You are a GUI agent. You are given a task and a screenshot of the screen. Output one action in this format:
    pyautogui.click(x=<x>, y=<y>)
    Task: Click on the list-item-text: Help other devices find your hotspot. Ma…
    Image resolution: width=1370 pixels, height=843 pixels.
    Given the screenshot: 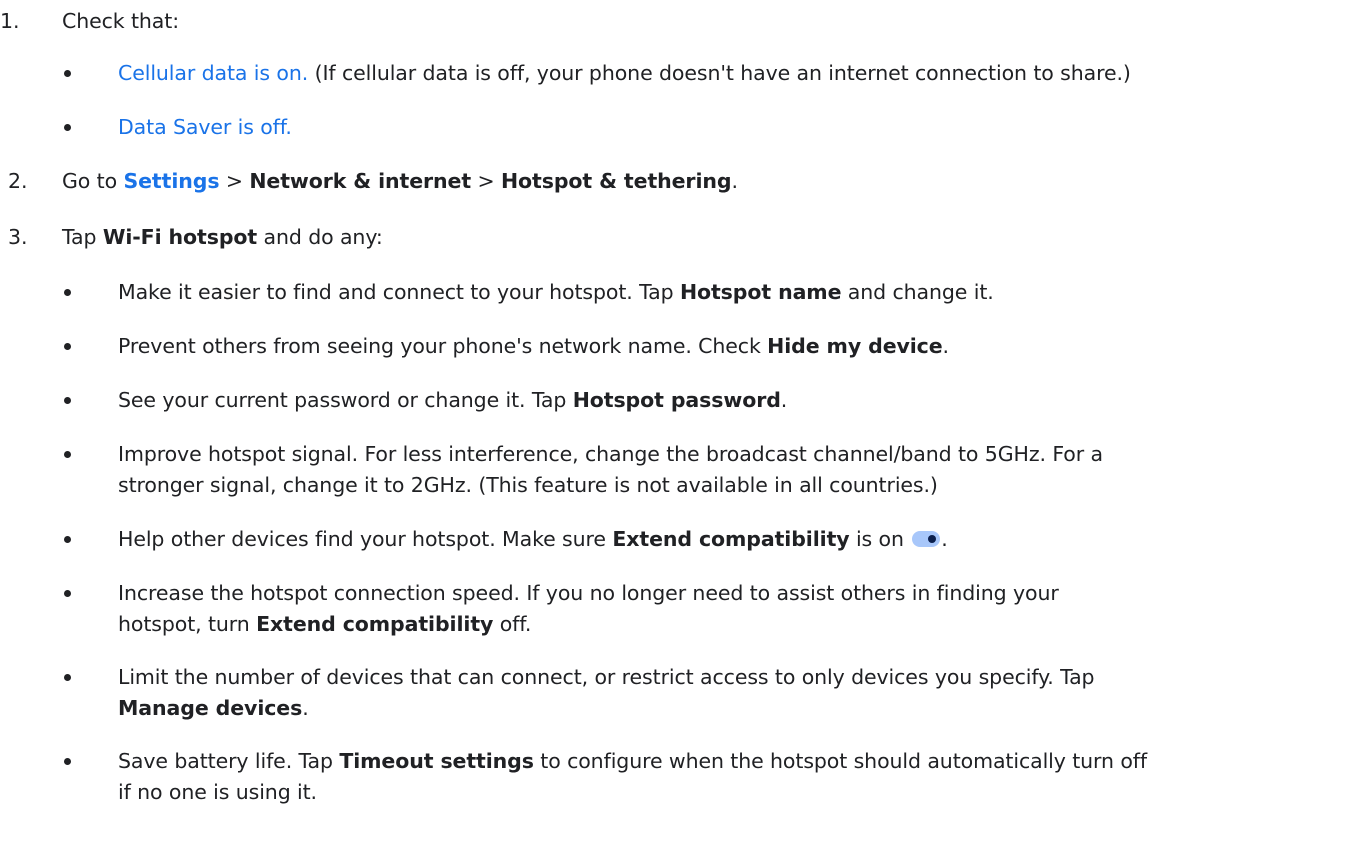 What is the action you would take?
    pyautogui.click(x=365, y=539)
    